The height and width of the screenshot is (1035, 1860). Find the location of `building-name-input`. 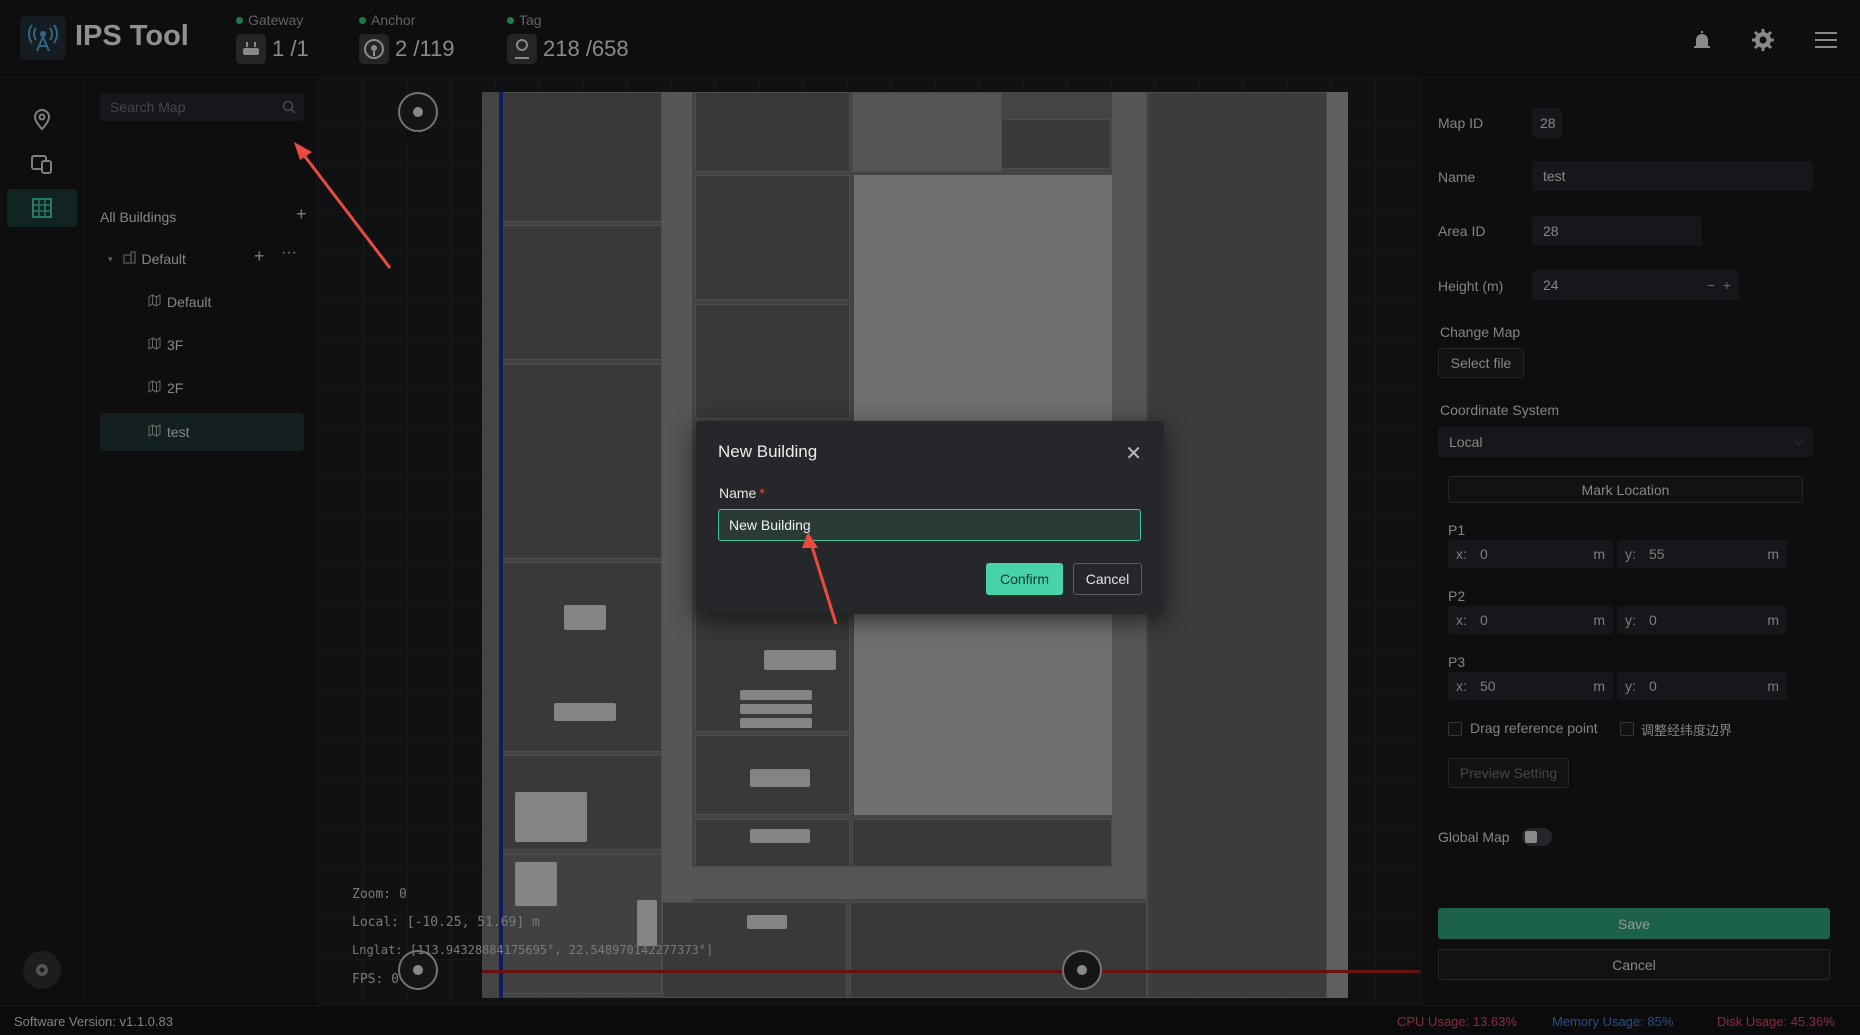

building-name-input is located at coordinates (929, 525).